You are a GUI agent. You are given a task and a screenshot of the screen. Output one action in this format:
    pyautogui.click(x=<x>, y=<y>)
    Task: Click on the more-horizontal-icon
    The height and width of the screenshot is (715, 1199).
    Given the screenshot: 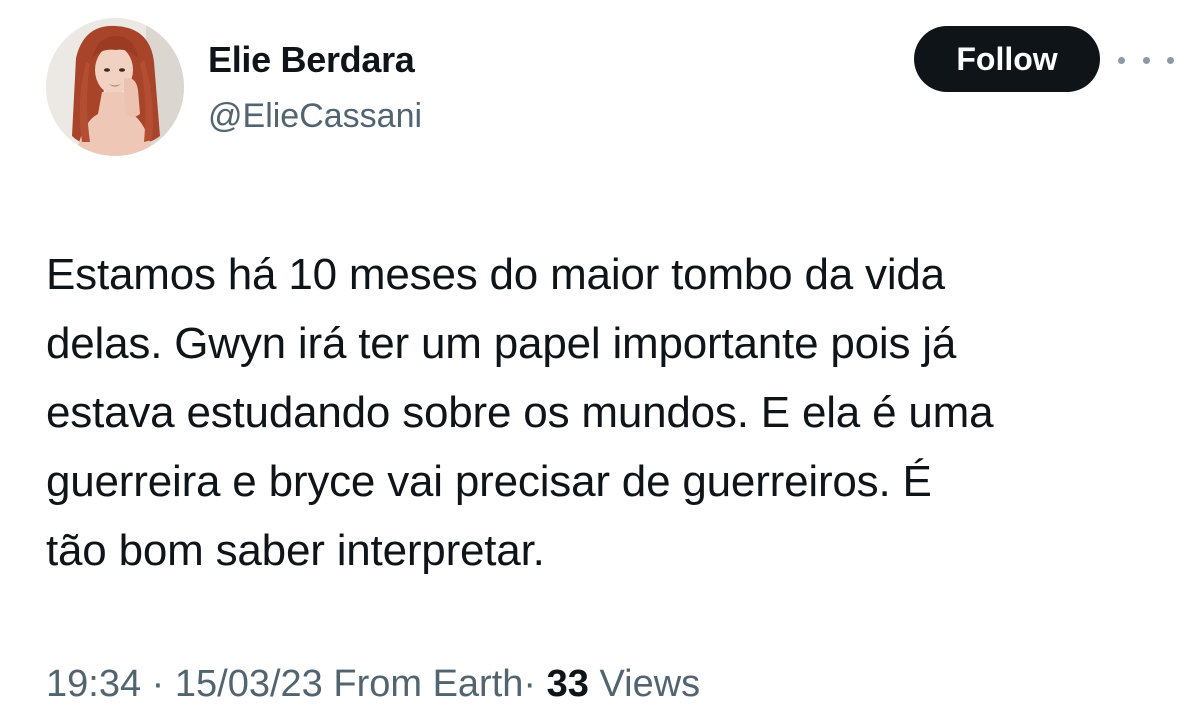 What is the action you would take?
    pyautogui.click(x=1146, y=60)
    